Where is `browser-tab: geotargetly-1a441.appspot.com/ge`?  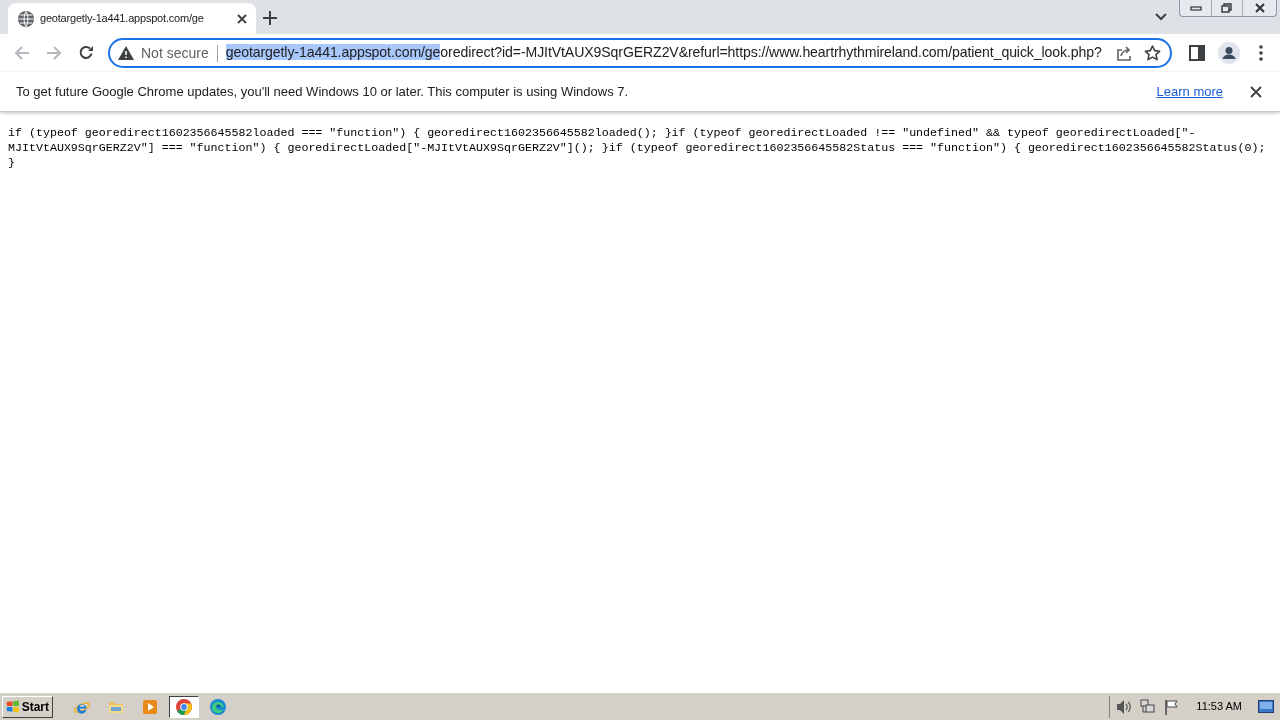
browser-tab: geotargetly-1a441.appspot.com/ge is located at coordinates (132, 18).